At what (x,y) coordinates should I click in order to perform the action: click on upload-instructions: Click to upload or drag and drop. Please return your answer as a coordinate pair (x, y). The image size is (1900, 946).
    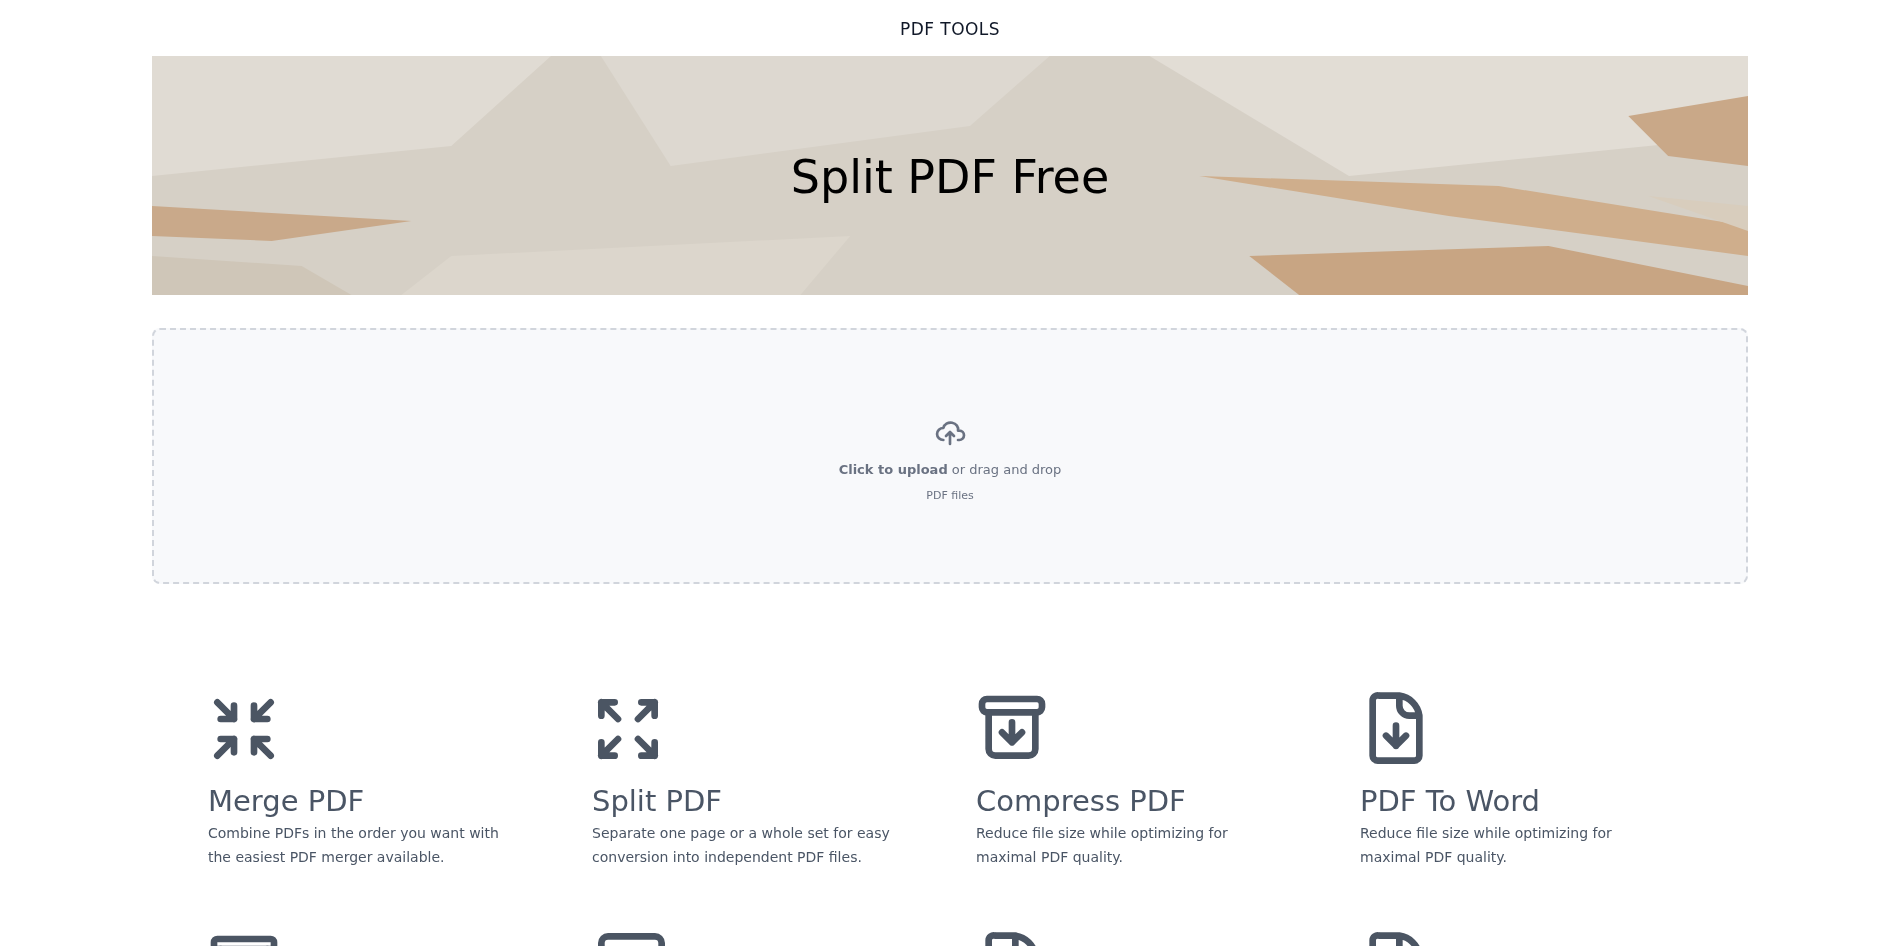
    Looking at the image, I should click on (950, 470).